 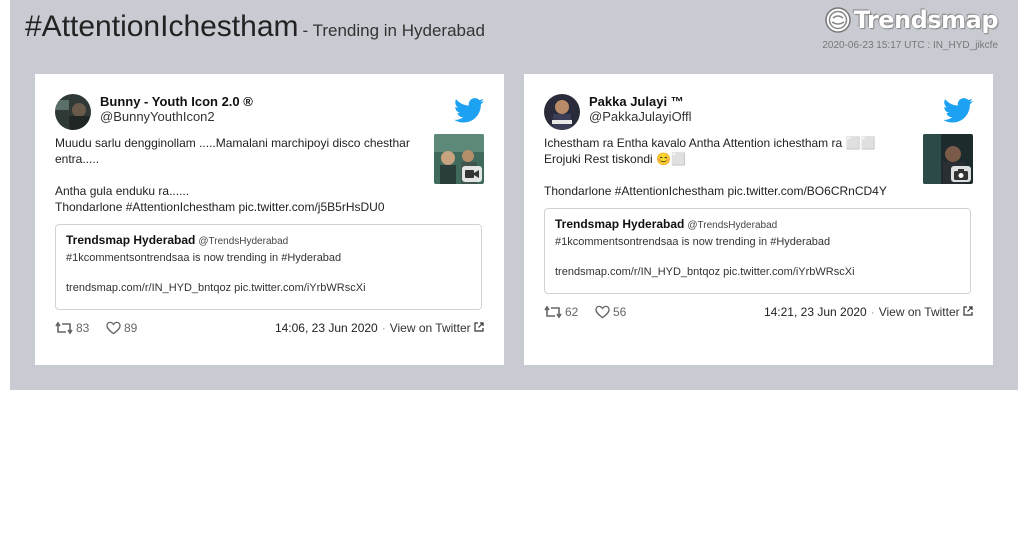 I want to click on like-count: 56, so click(x=620, y=312).